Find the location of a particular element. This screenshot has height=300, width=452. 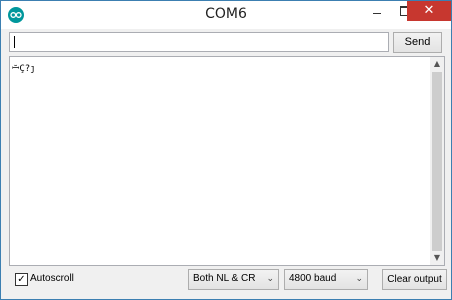

serial-input-field is located at coordinates (199, 42).